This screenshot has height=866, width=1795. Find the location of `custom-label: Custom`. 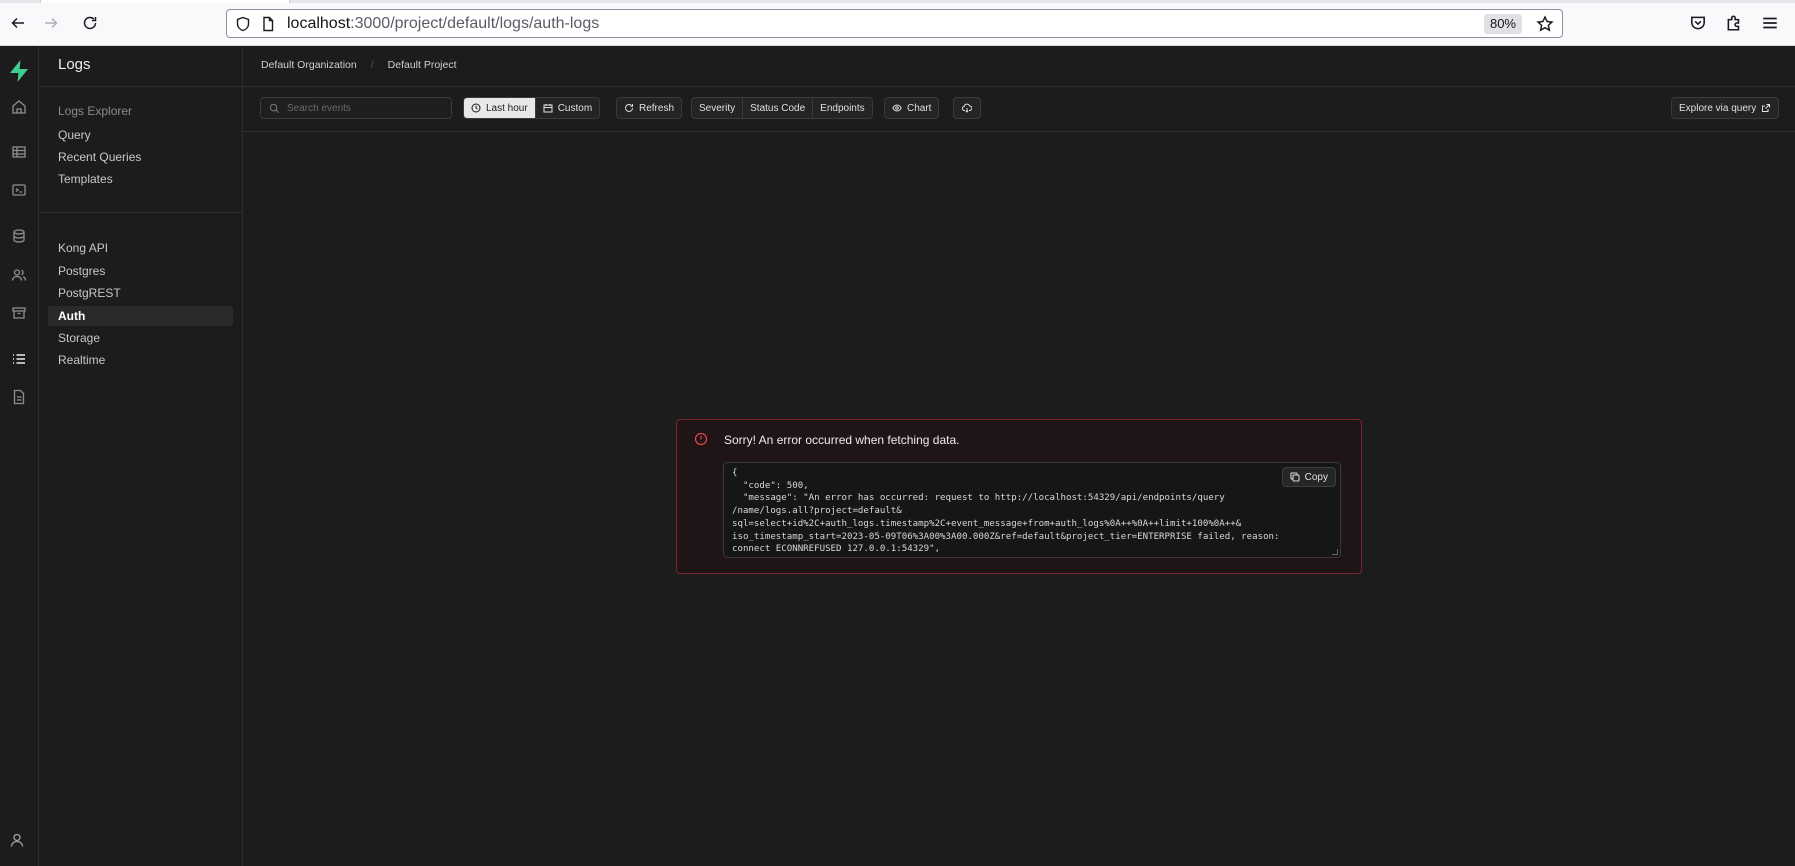

custom-label: Custom is located at coordinates (575, 108).